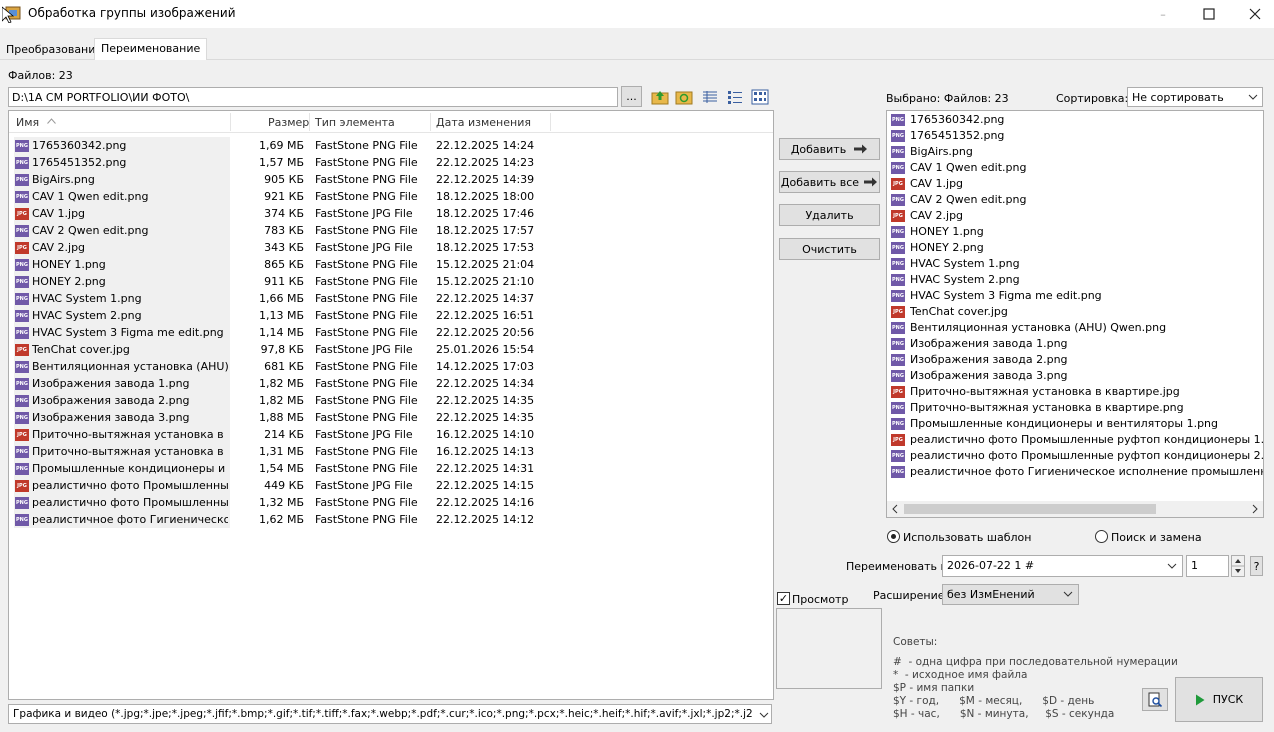 The height and width of the screenshot is (732, 1274). Describe the element at coordinates (1163, 14) in the screenshot. I see `minimize-button: –` at that location.